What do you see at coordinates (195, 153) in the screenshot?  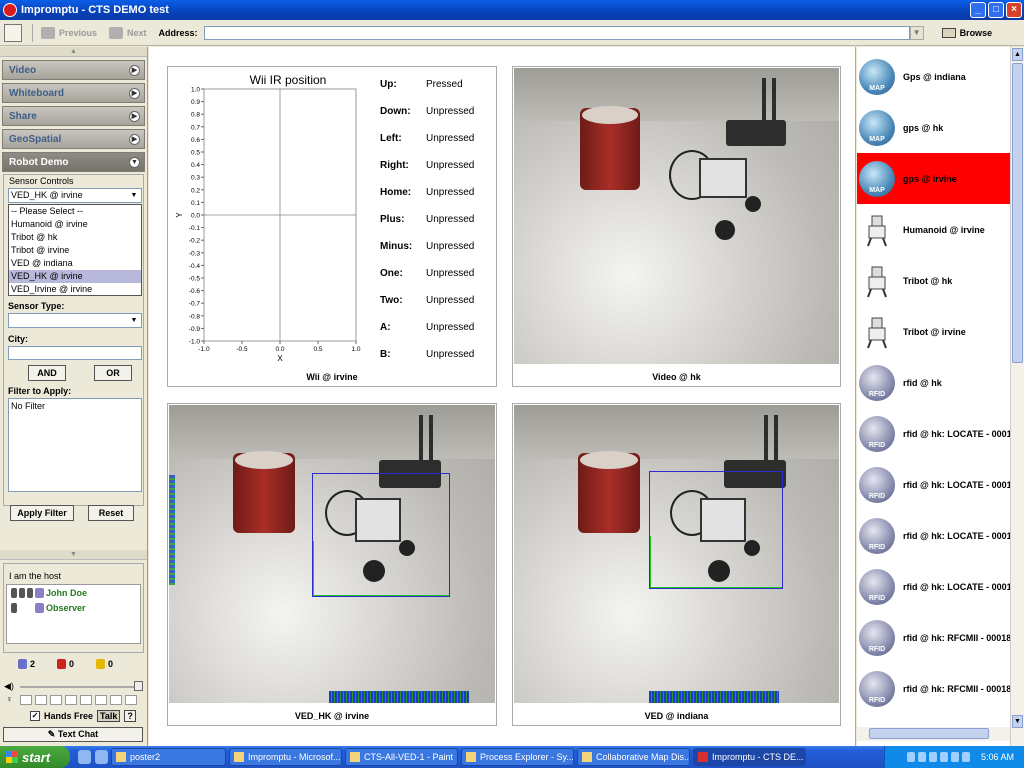 I see `y-tick-label: 0.5` at bounding box center [195, 153].